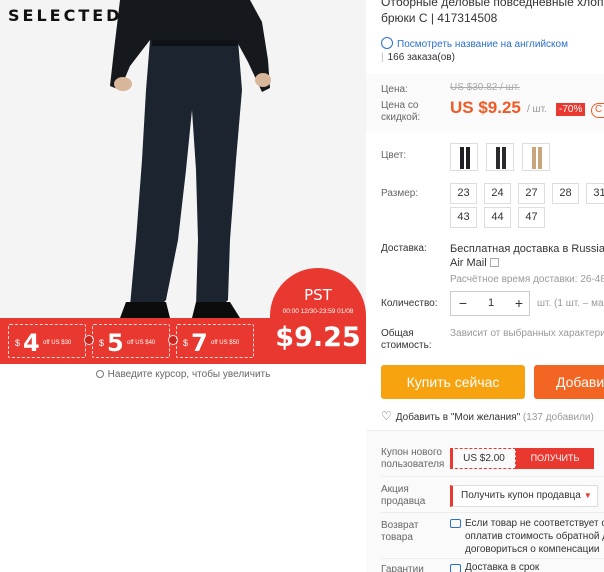 The height and width of the screenshot is (572, 604). Describe the element at coordinates (558, 417) in the screenshot. I see `wishlist-count: (137 добавили)` at that location.